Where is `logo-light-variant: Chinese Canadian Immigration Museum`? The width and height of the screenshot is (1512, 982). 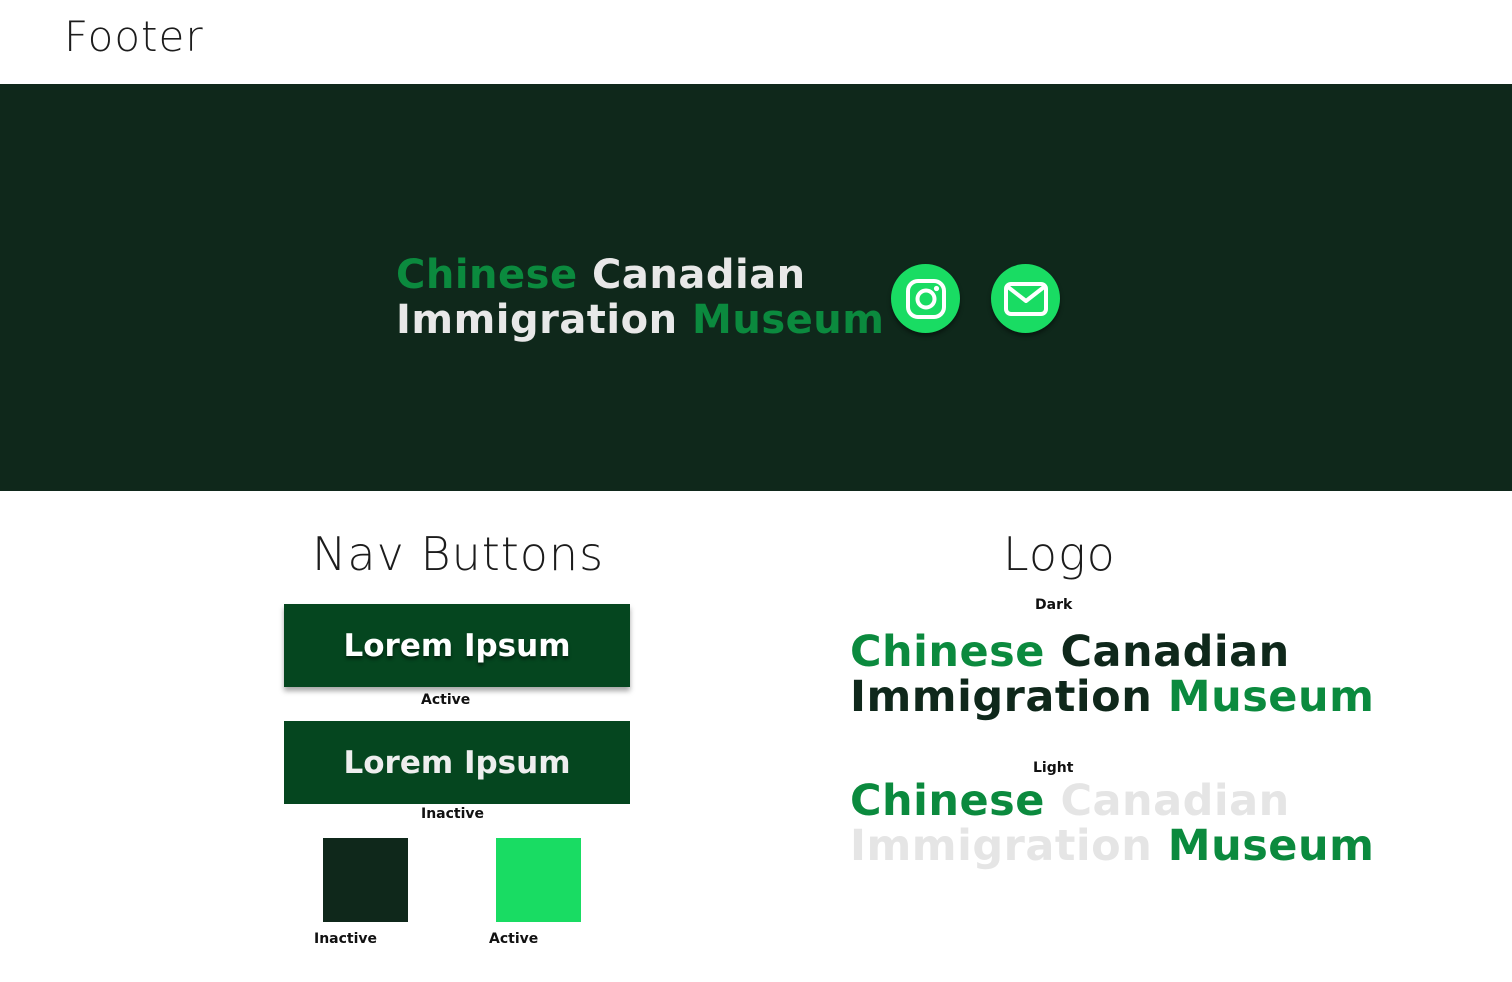
logo-light-variant: Chinese Canadian Immigration Museum is located at coordinates (1112, 824).